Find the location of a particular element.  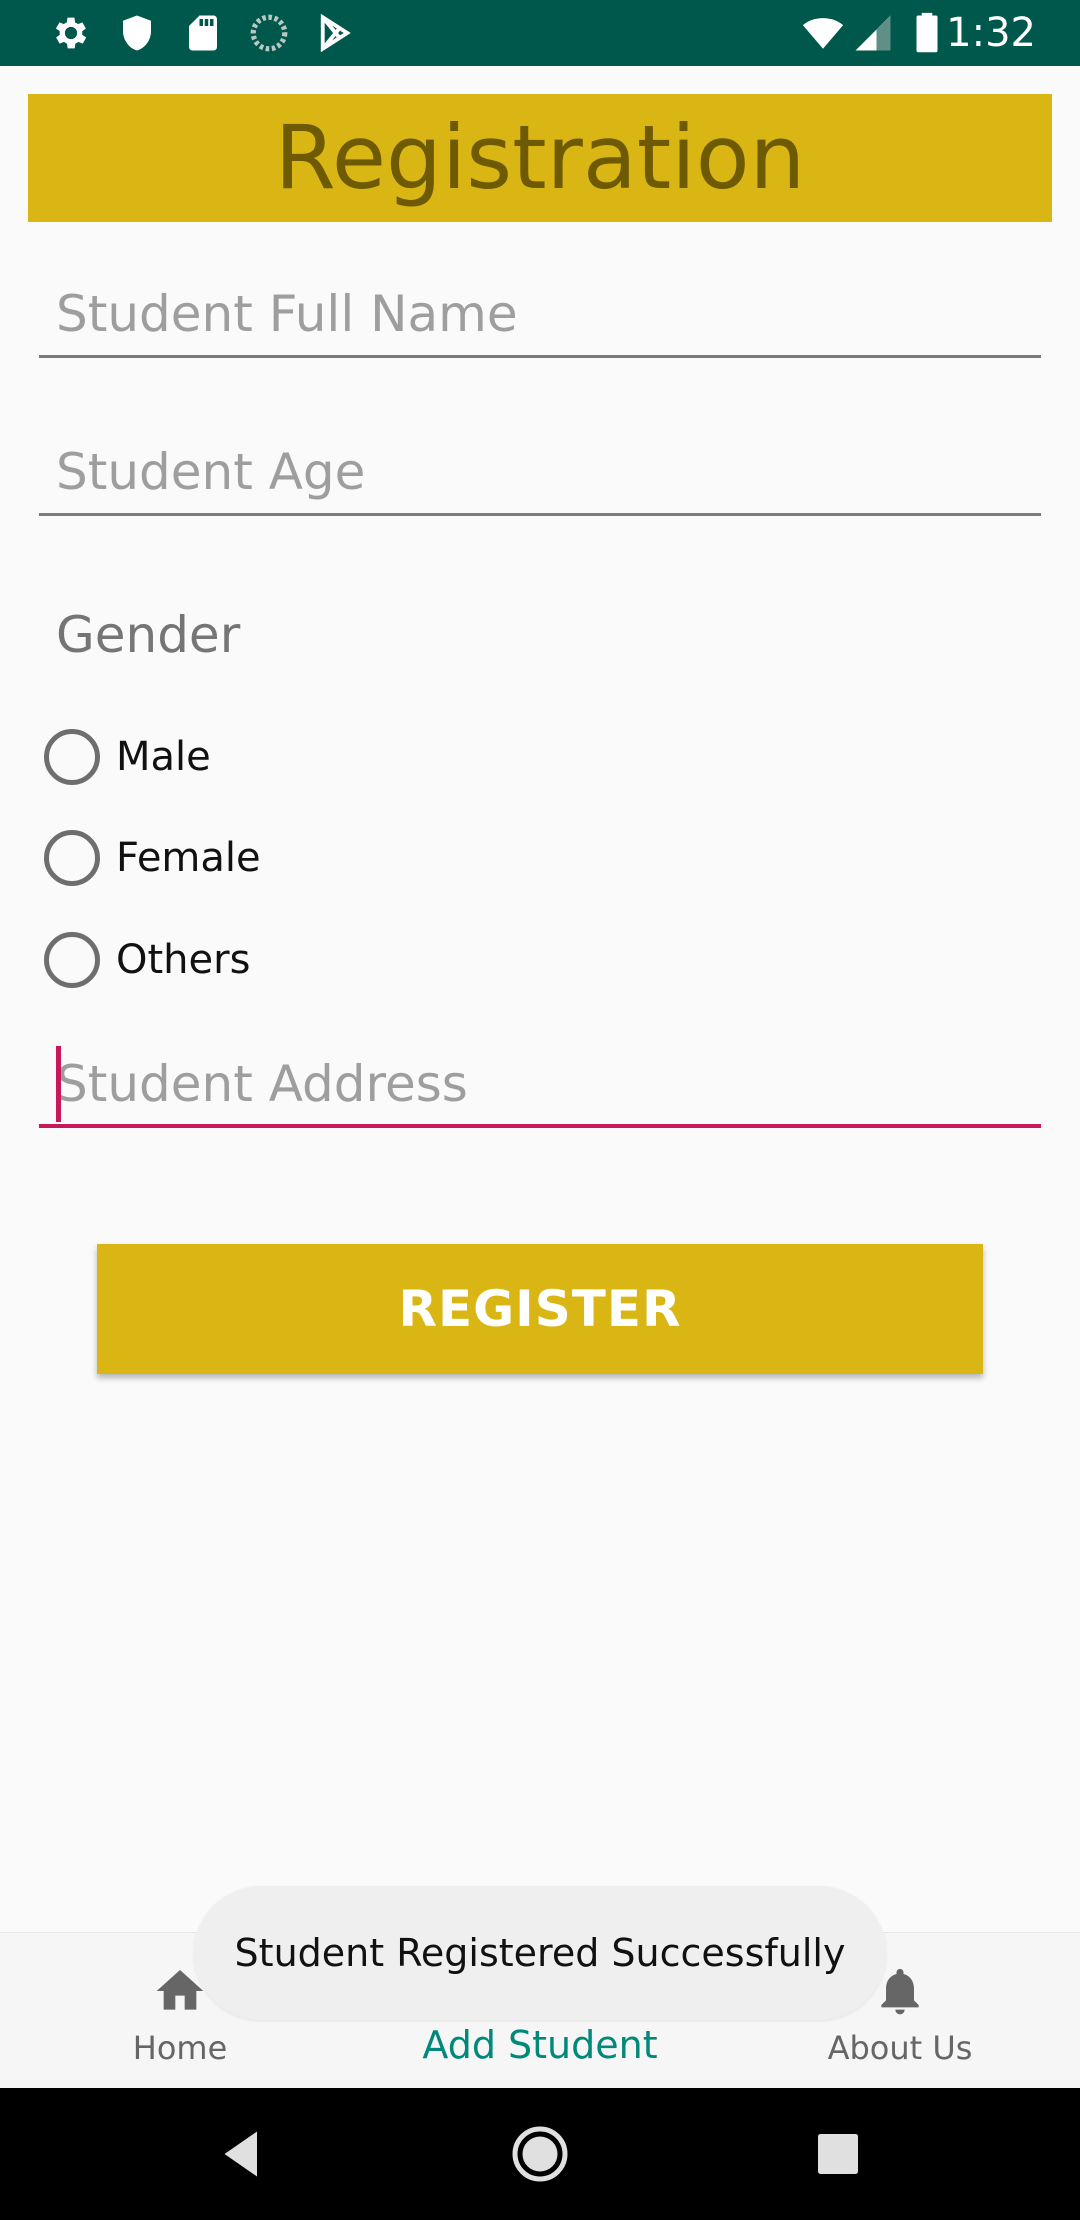

system-navigation-bar is located at coordinates (540, 2154).